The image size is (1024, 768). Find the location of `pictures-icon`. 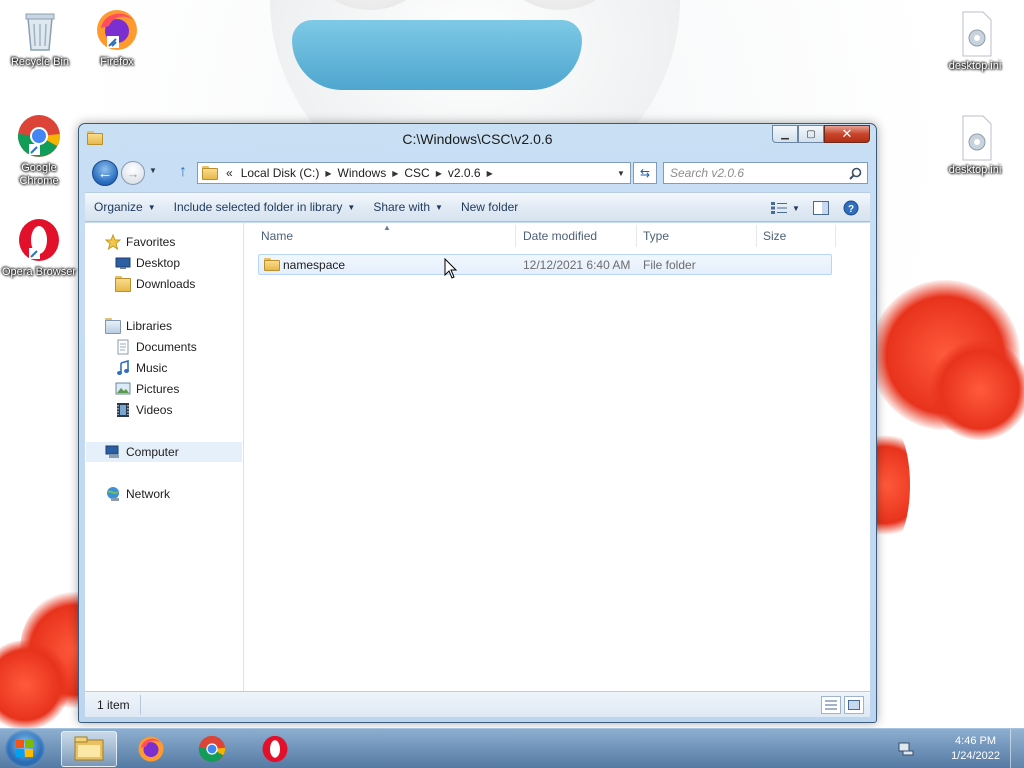

pictures-icon is located at coordinates (123, 389).